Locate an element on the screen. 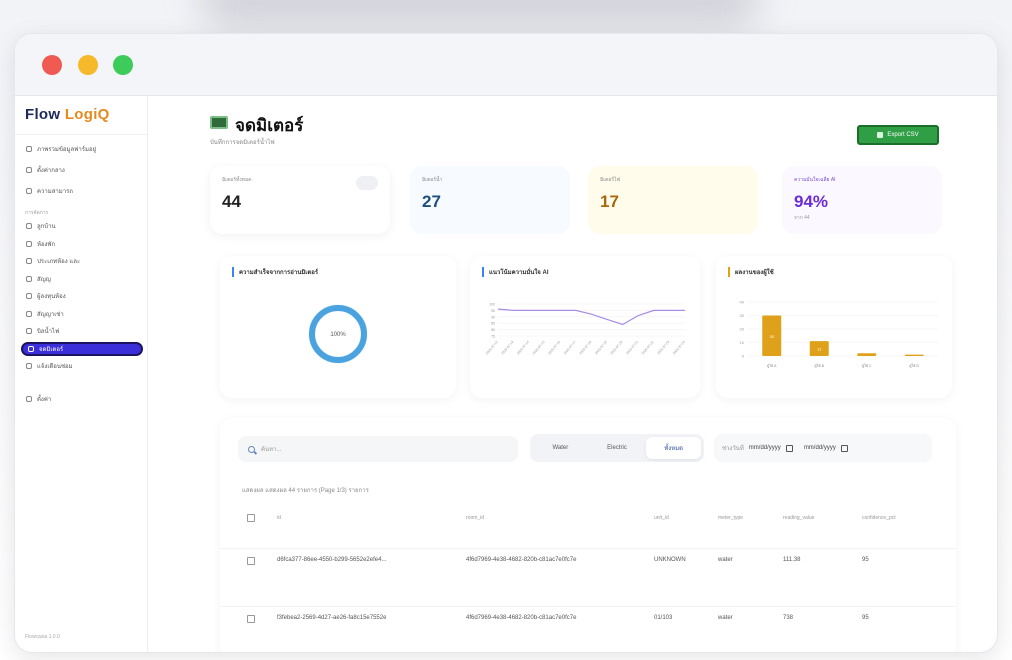 The width and height of the screenshot is (1012, 660). sidebar-item-label: ลูกบ้าน is located at coordinates (46, 227).